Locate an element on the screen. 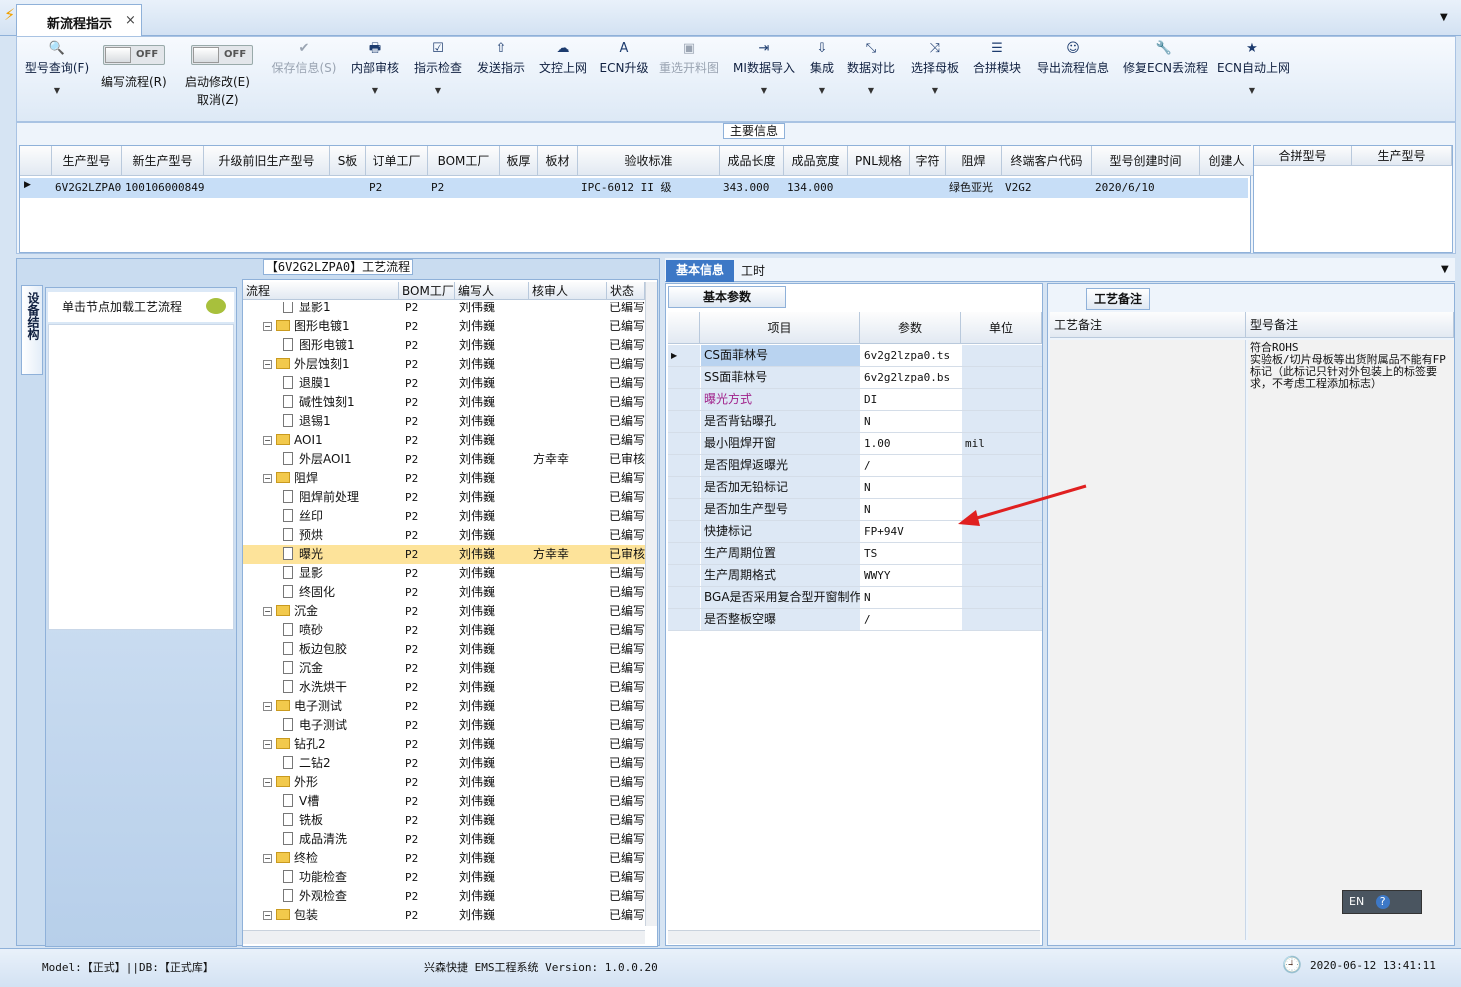 This screenshot has width=1461, height=987. main-col-11: PNL规格 is located at coordinates (879, 161).